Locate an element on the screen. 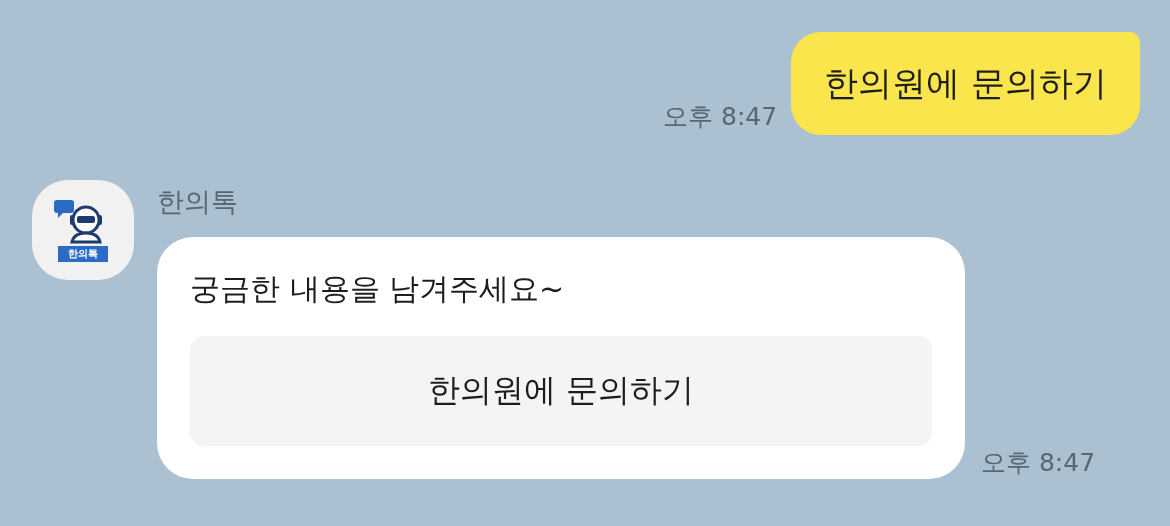 This screenshot has width=1170, height=526. message-bubble: 한의원에 문의하기 is located at coordinates (965, 83).